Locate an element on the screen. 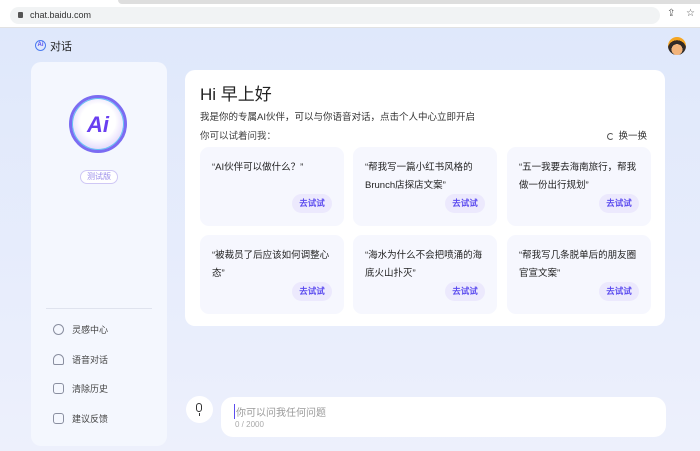 The image size is (700, 451). microphone-stem is located at coordinates (199, 414).